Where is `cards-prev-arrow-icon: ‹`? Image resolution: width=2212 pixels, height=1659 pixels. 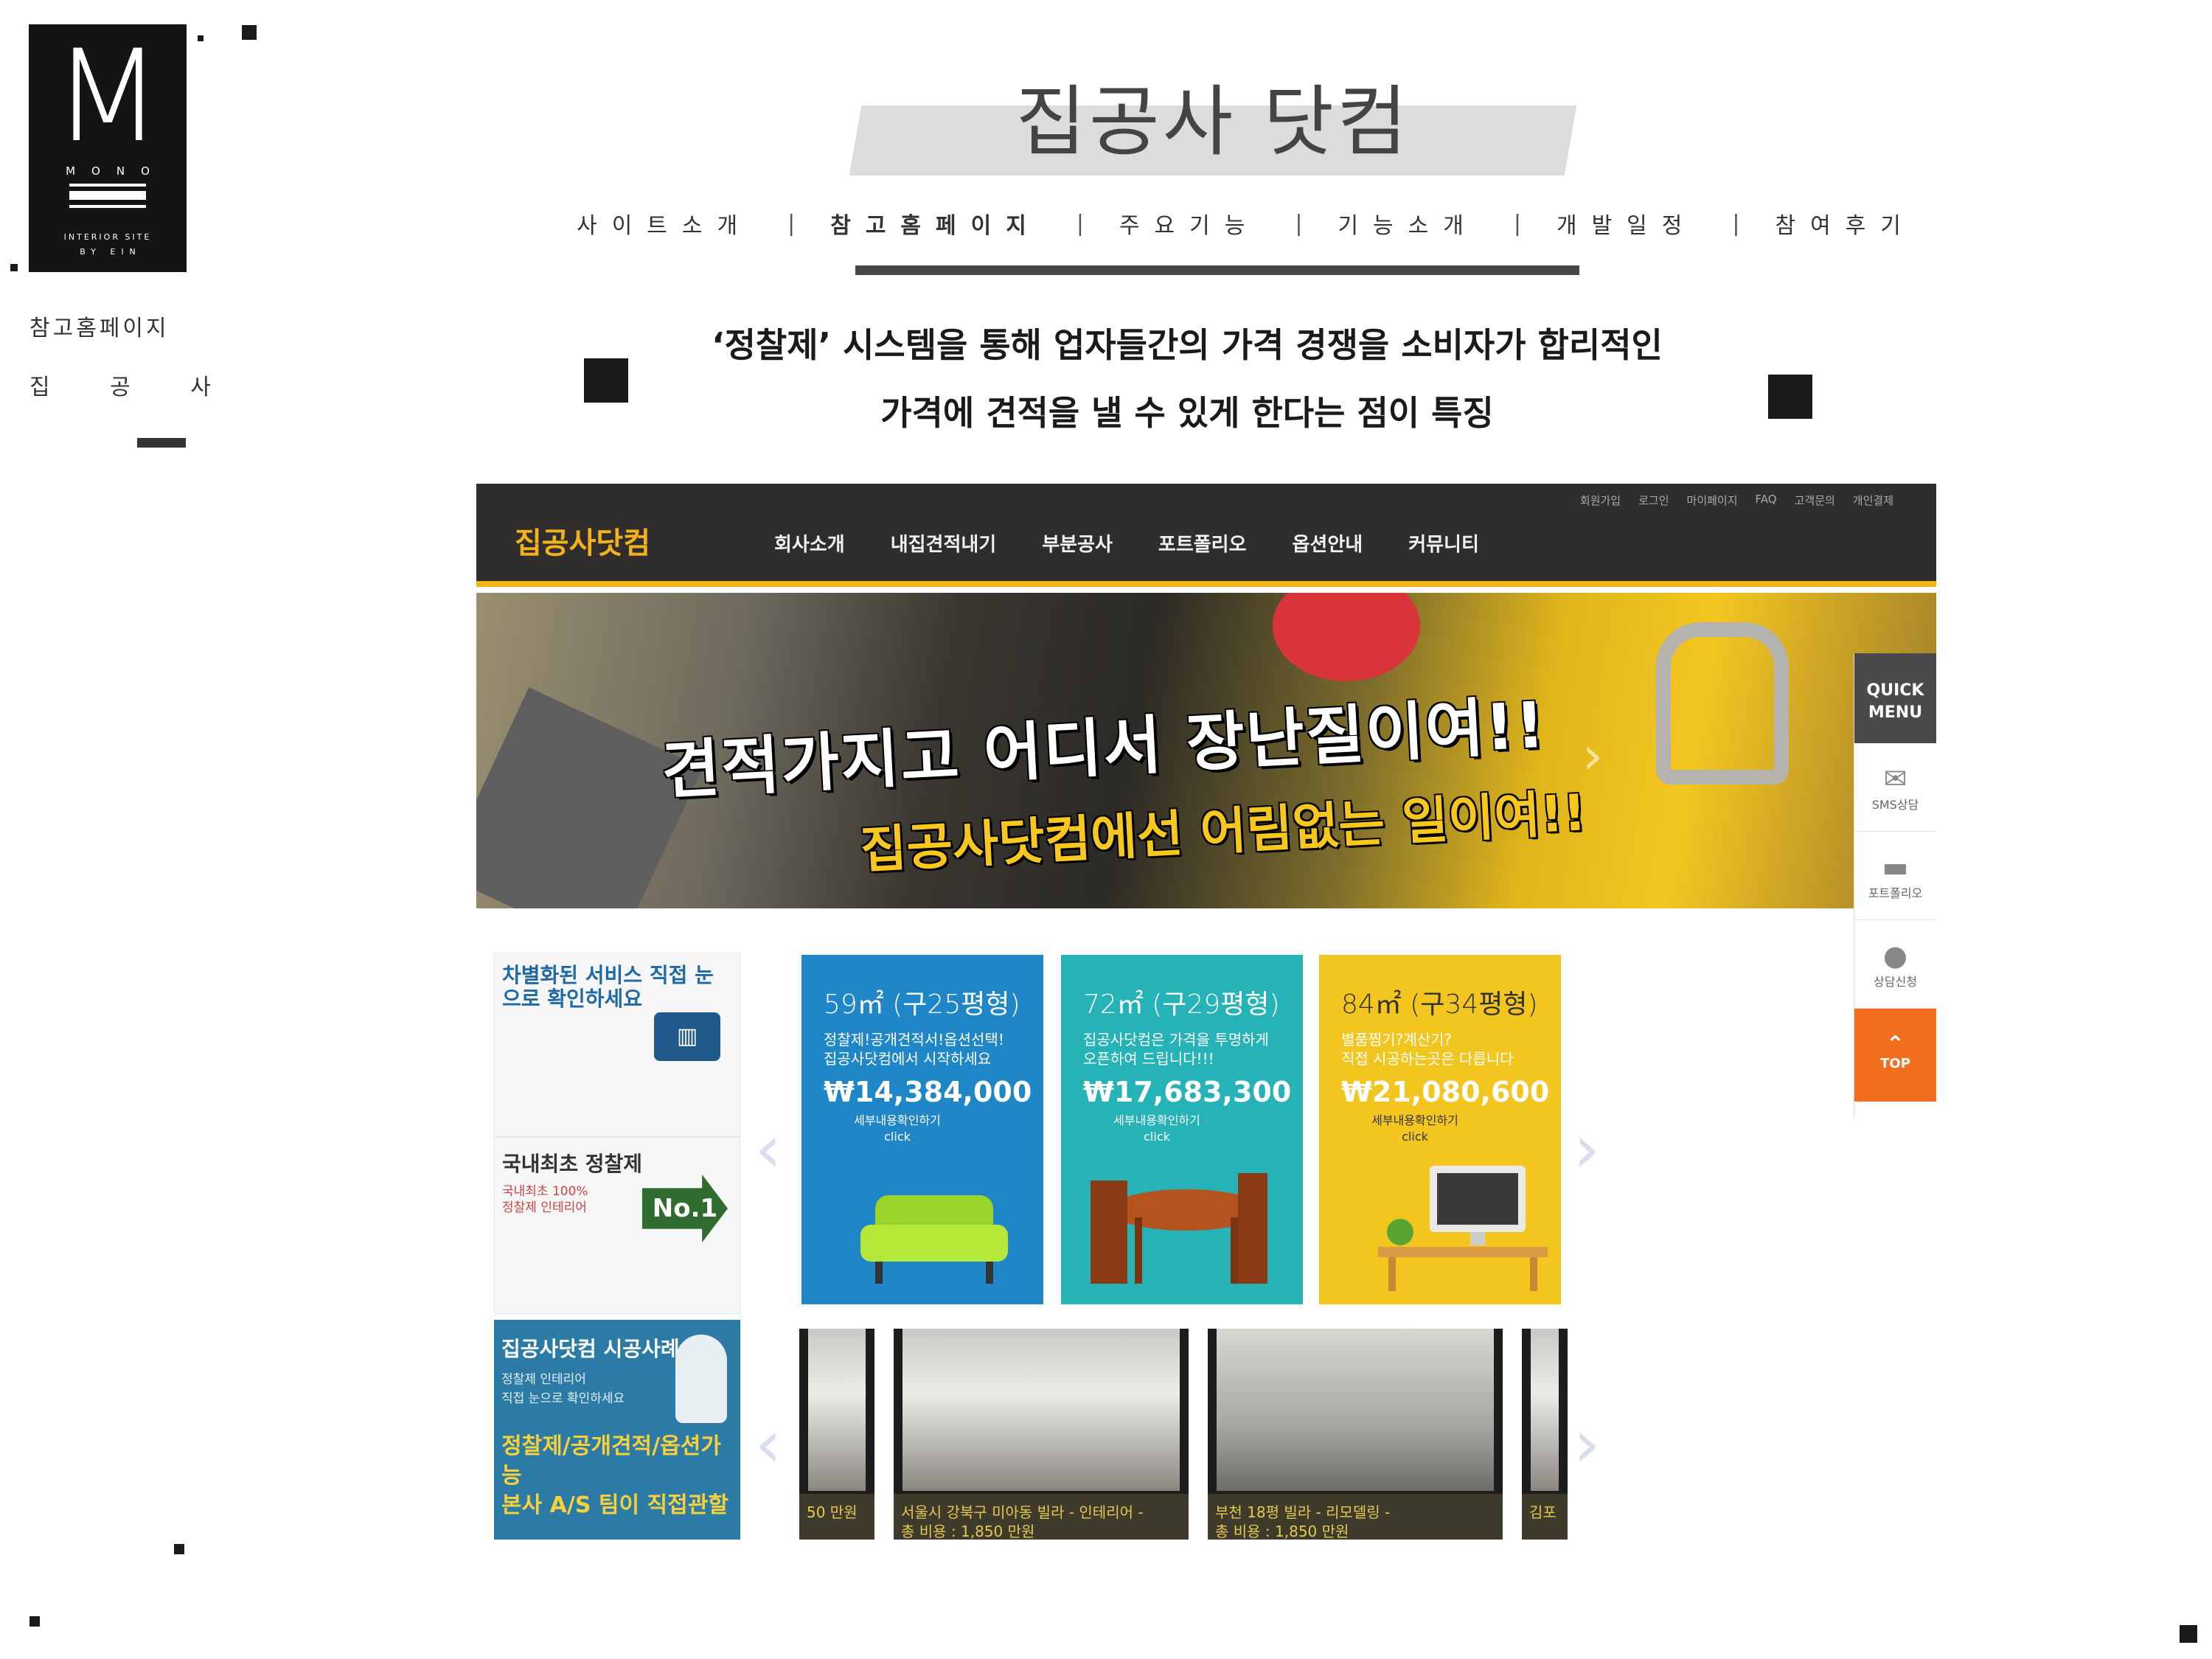
cards-prev-arrow-icon: ‹ is located at coordinates (768, 1149).